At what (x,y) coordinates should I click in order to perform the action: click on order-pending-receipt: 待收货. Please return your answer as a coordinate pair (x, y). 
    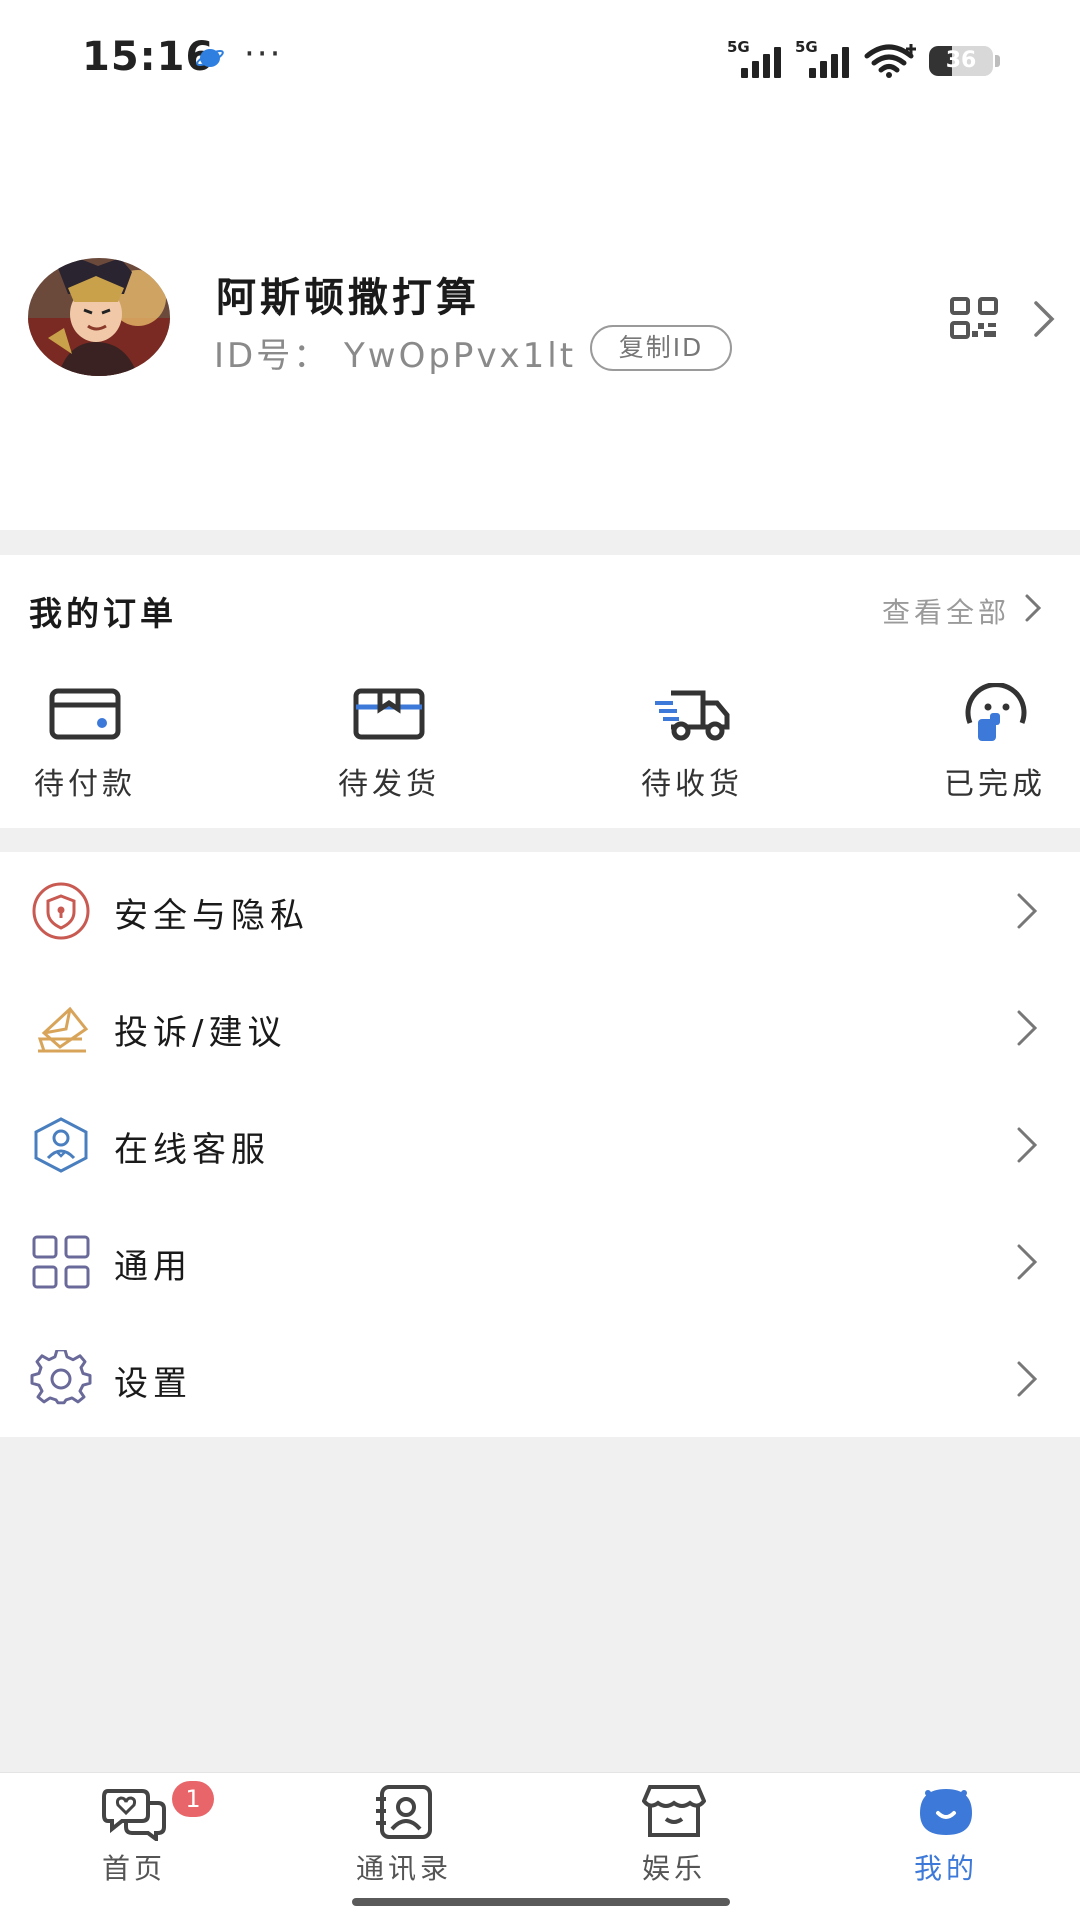
    Looking at the image, I should click on (692, 743).